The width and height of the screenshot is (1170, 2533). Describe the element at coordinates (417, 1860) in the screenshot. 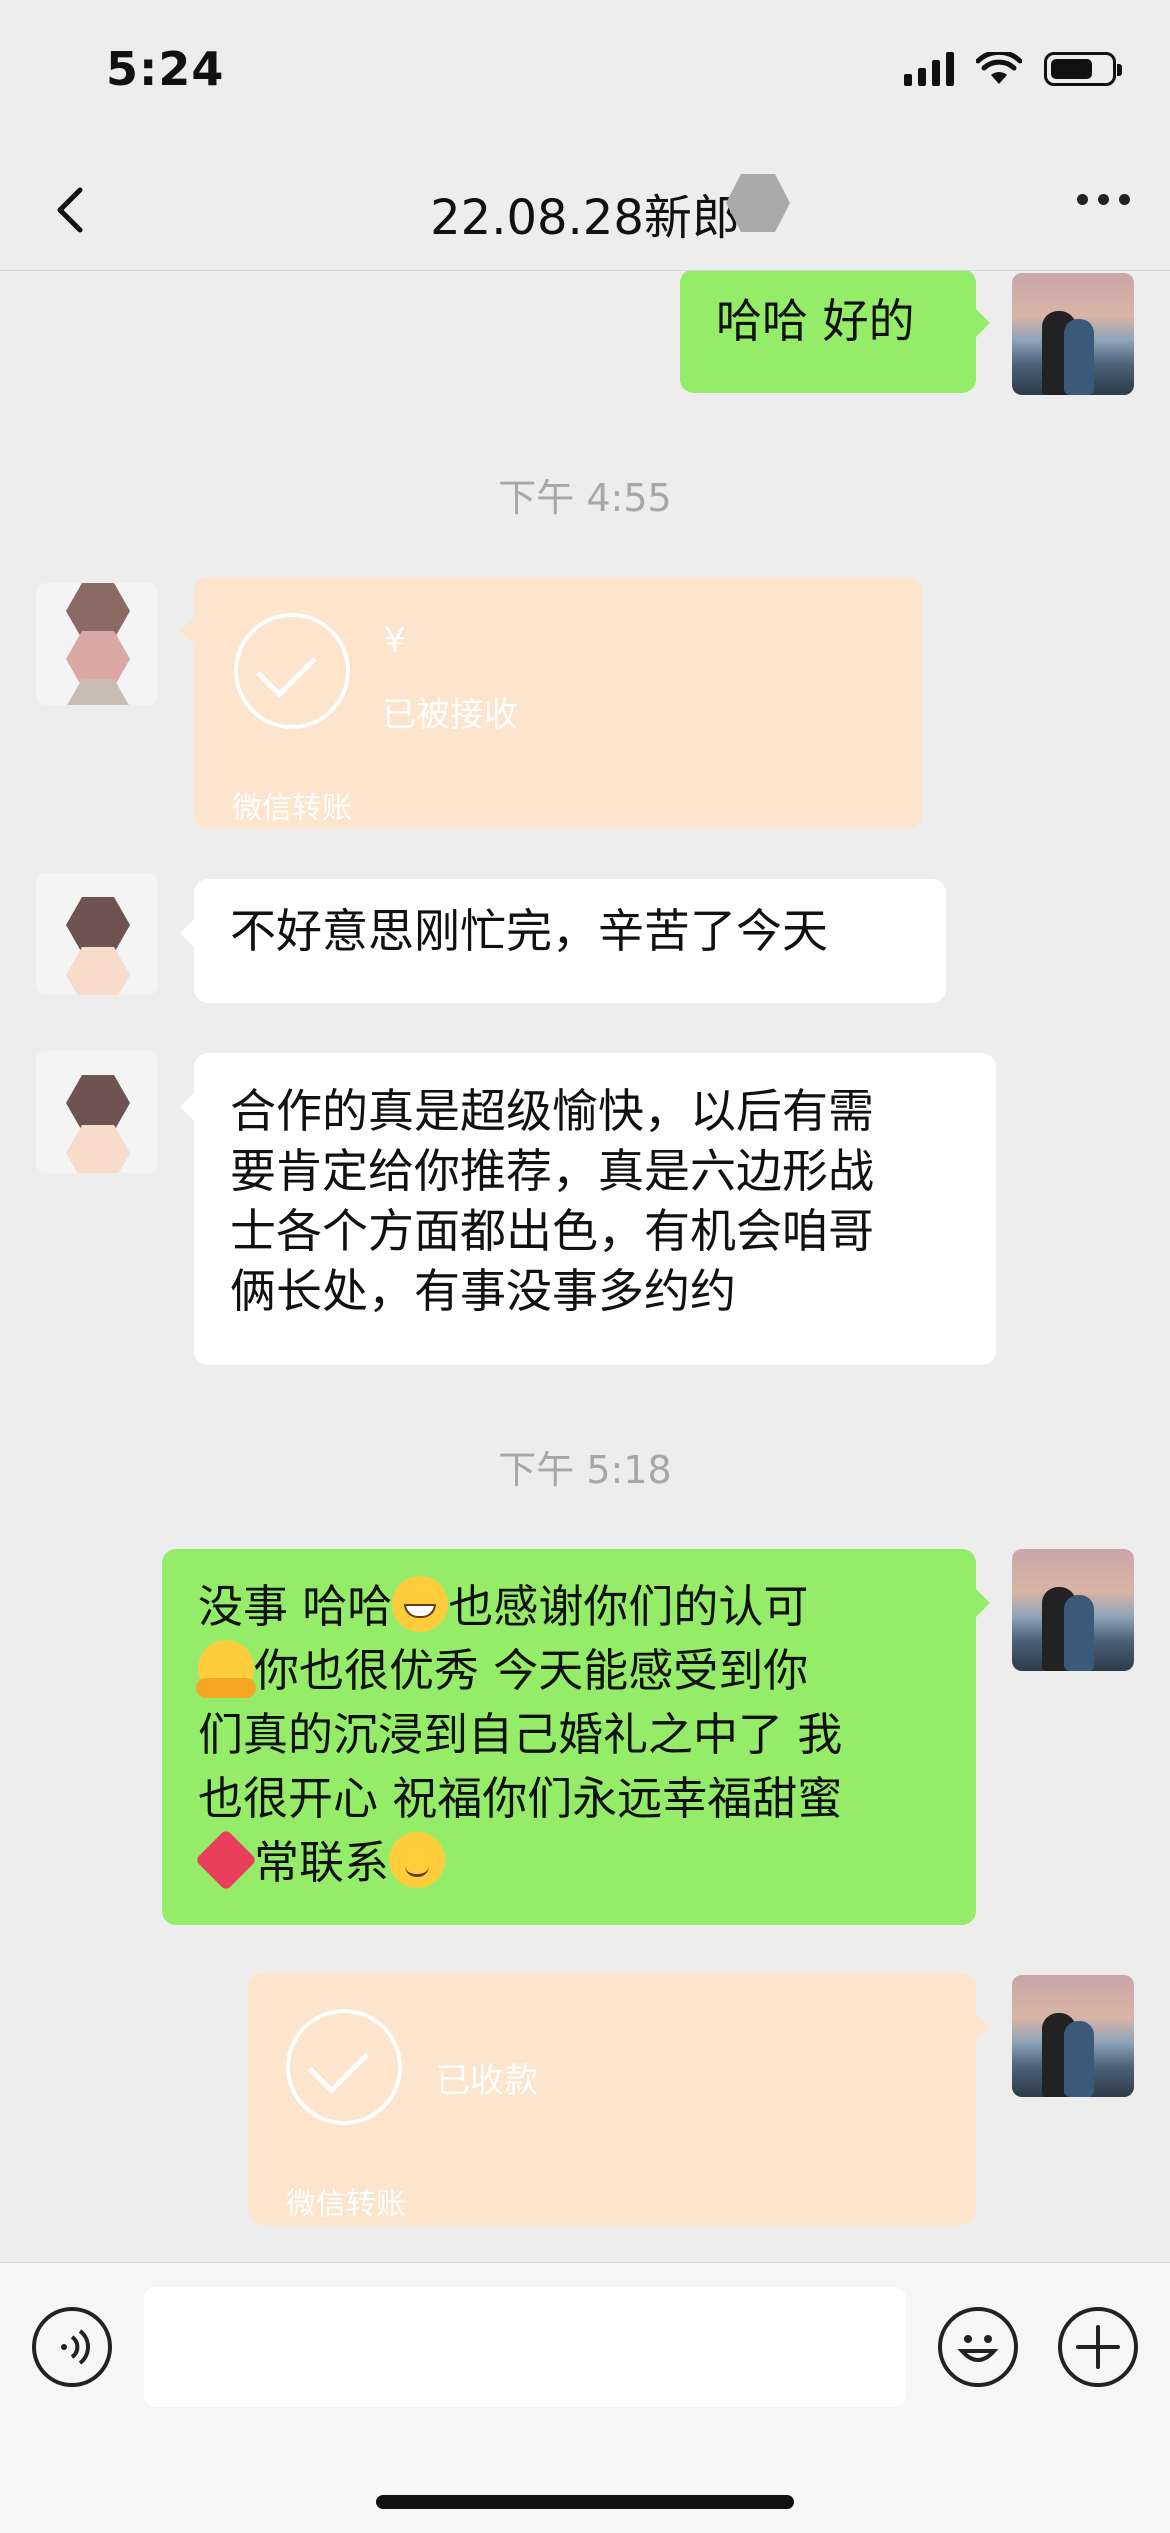

I see `wink-emoji-icon` at that location.